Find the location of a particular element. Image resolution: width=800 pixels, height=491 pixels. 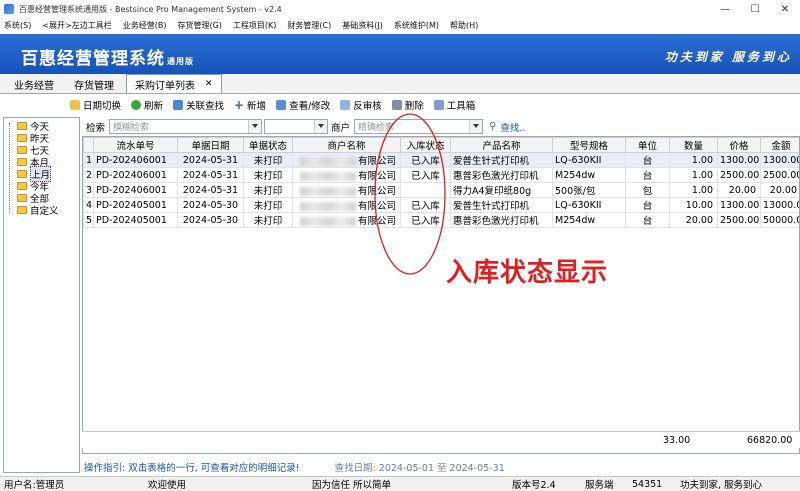

refresh-button: 刷新 is located at coordinates (147, 105).